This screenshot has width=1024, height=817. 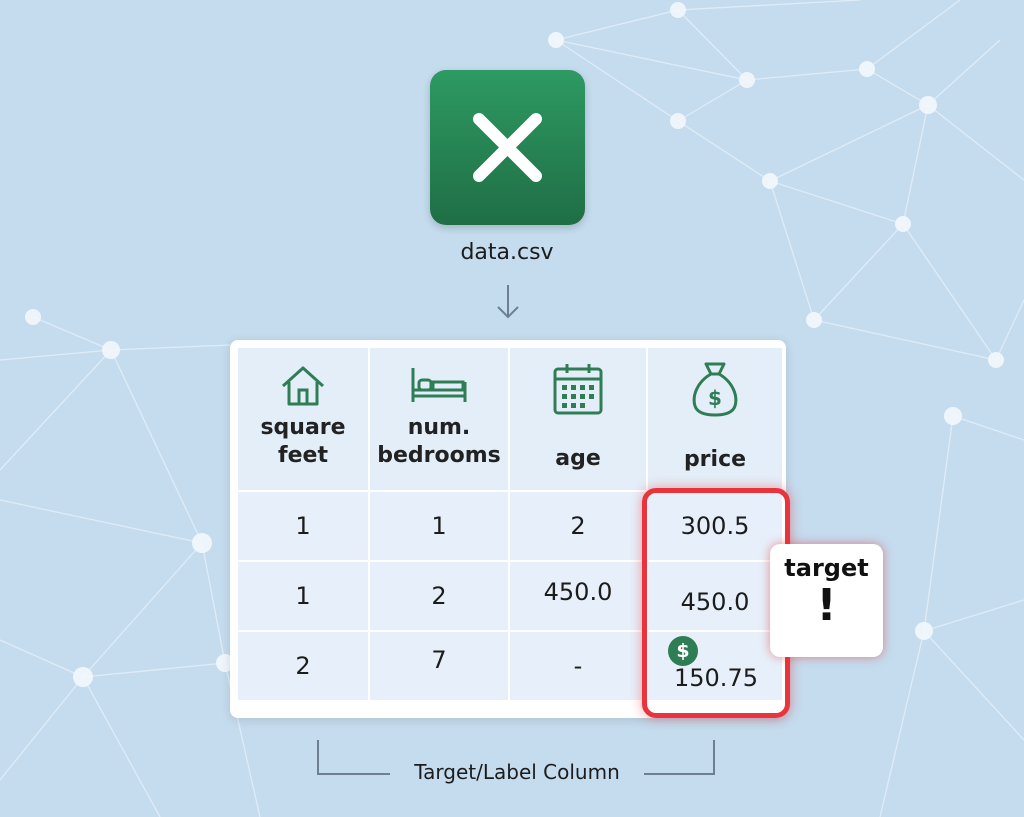 I want to click on table-cell: 150.75, so click(x=716, y=678).